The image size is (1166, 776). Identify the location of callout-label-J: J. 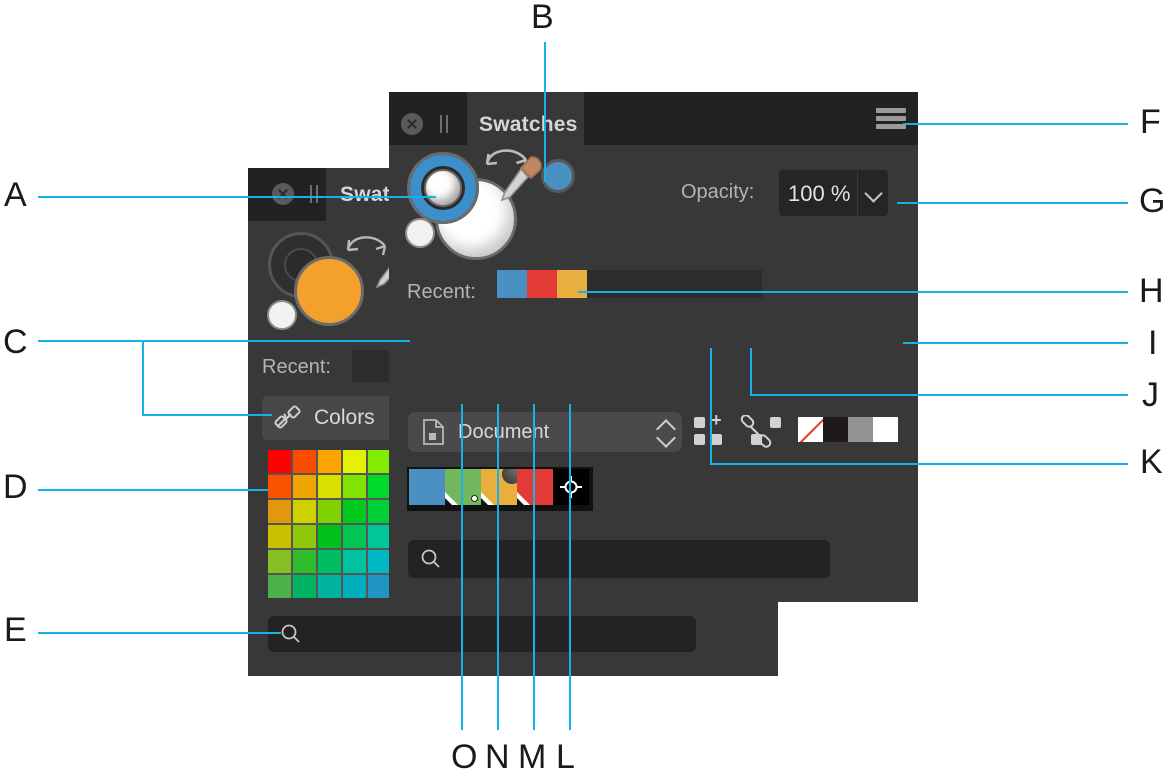
(1150, 395).